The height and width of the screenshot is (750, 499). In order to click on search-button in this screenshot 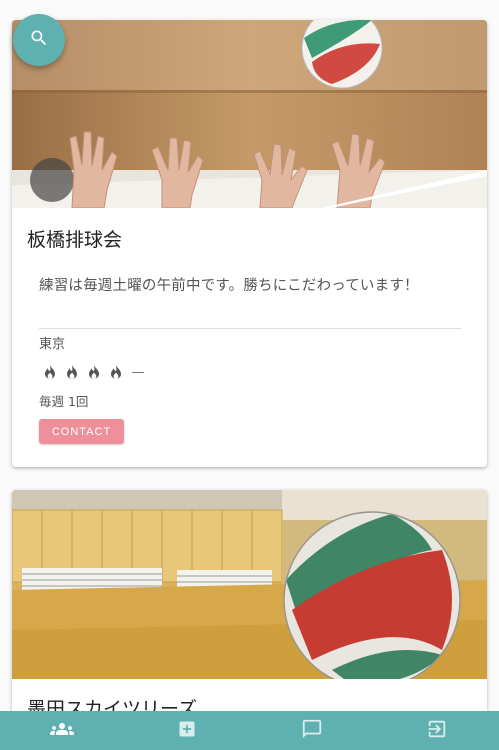, I will do `click(39, 40)`.